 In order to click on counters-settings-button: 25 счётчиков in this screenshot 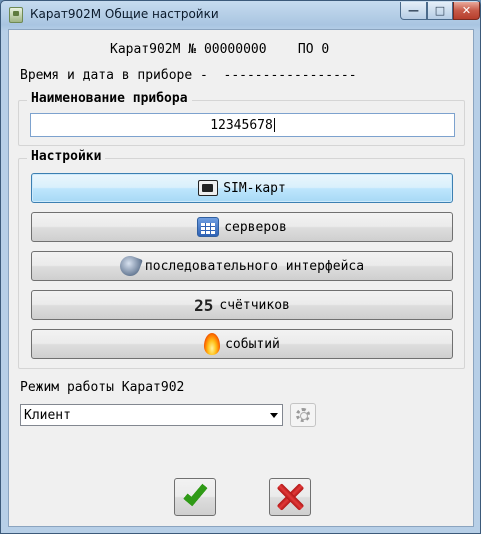, I will do `click(242, 305)`.